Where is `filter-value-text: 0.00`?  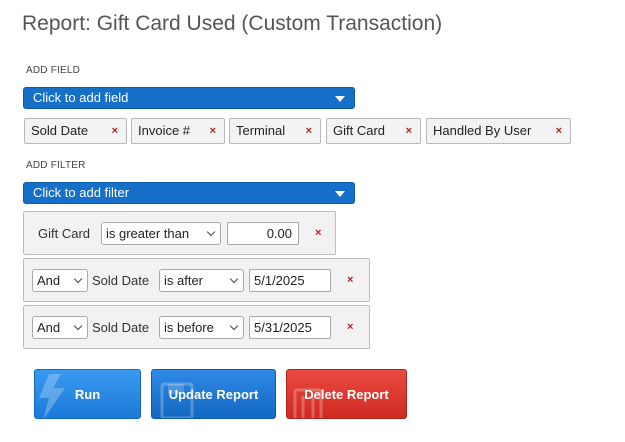
filter-value-text: 0.00 is located at coordinates (279, 233).